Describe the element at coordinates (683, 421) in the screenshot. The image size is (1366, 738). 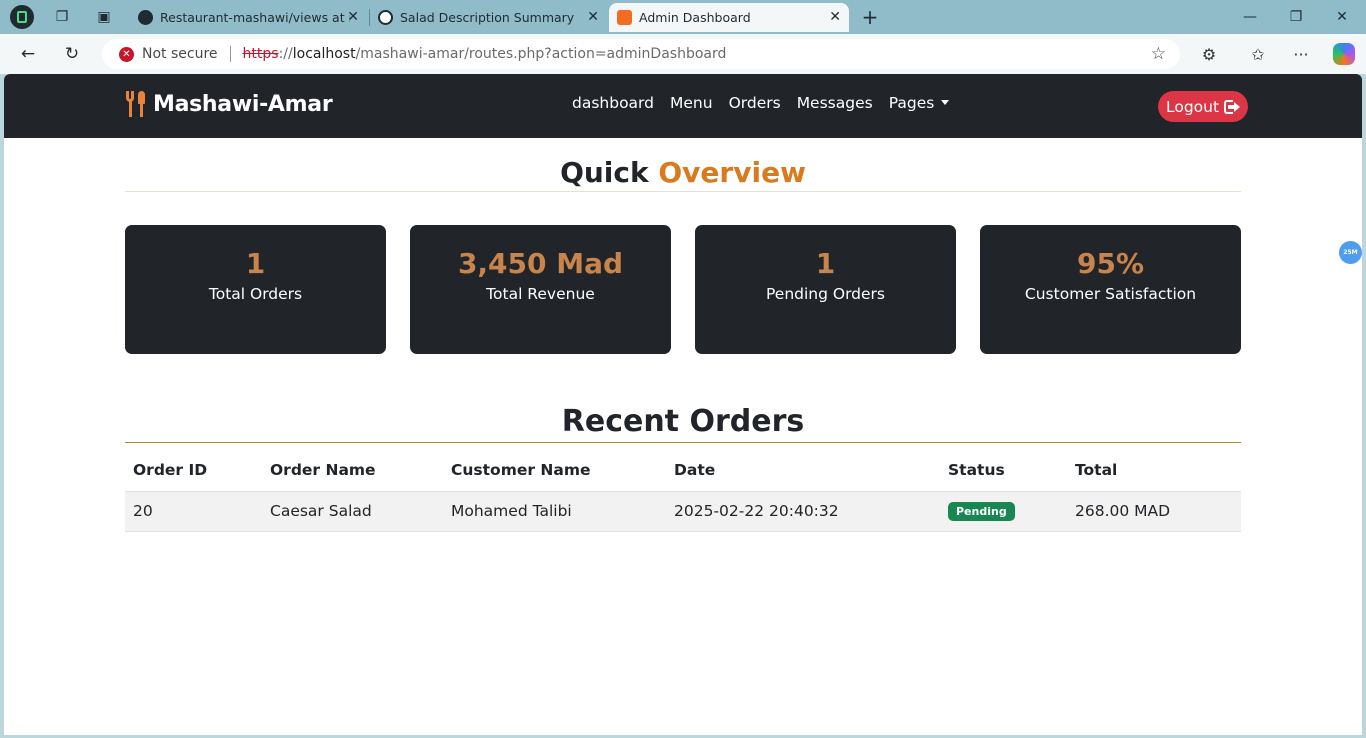
I see `recent-orders-heading: Recent Orders` at that location.